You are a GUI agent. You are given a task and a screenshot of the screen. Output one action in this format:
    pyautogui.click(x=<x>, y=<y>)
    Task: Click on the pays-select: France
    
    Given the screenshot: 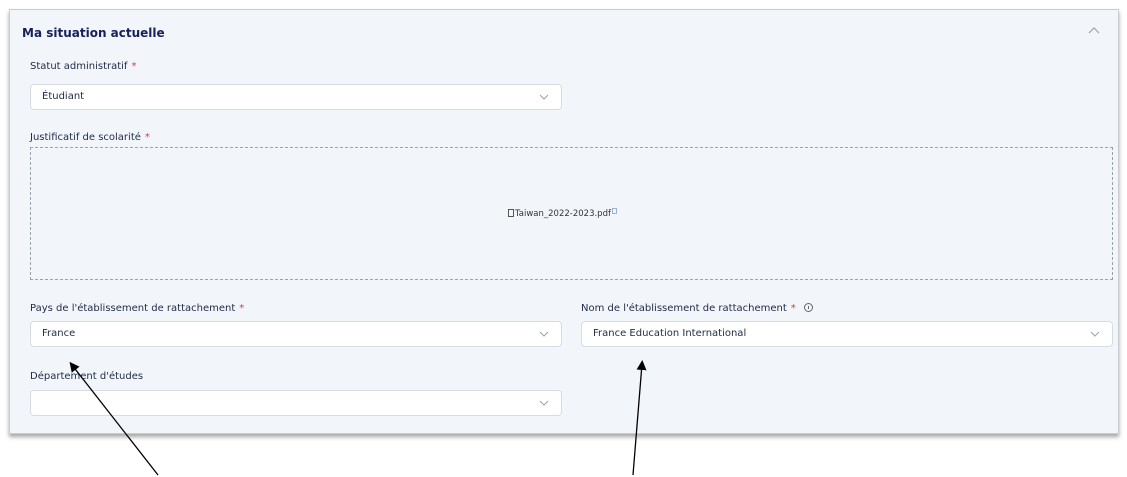 What is the action you would take?
    pyautogui.click(x=296, y=334)
    